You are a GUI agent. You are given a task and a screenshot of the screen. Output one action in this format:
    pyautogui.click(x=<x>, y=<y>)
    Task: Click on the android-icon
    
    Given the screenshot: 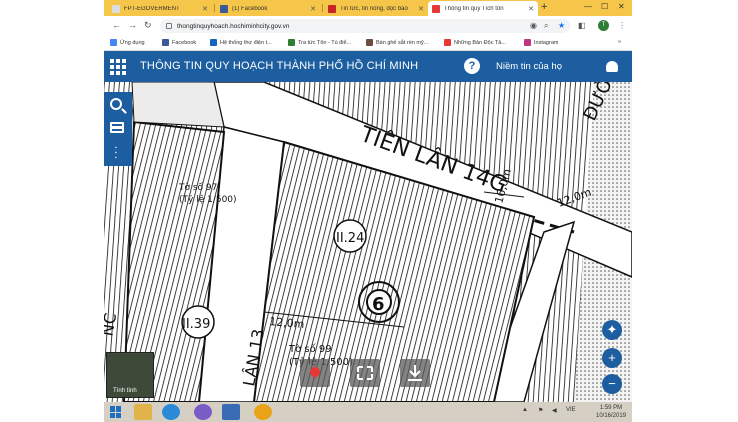 What is the action you would take?
    pyautogui.click(x=612, y=66)
    